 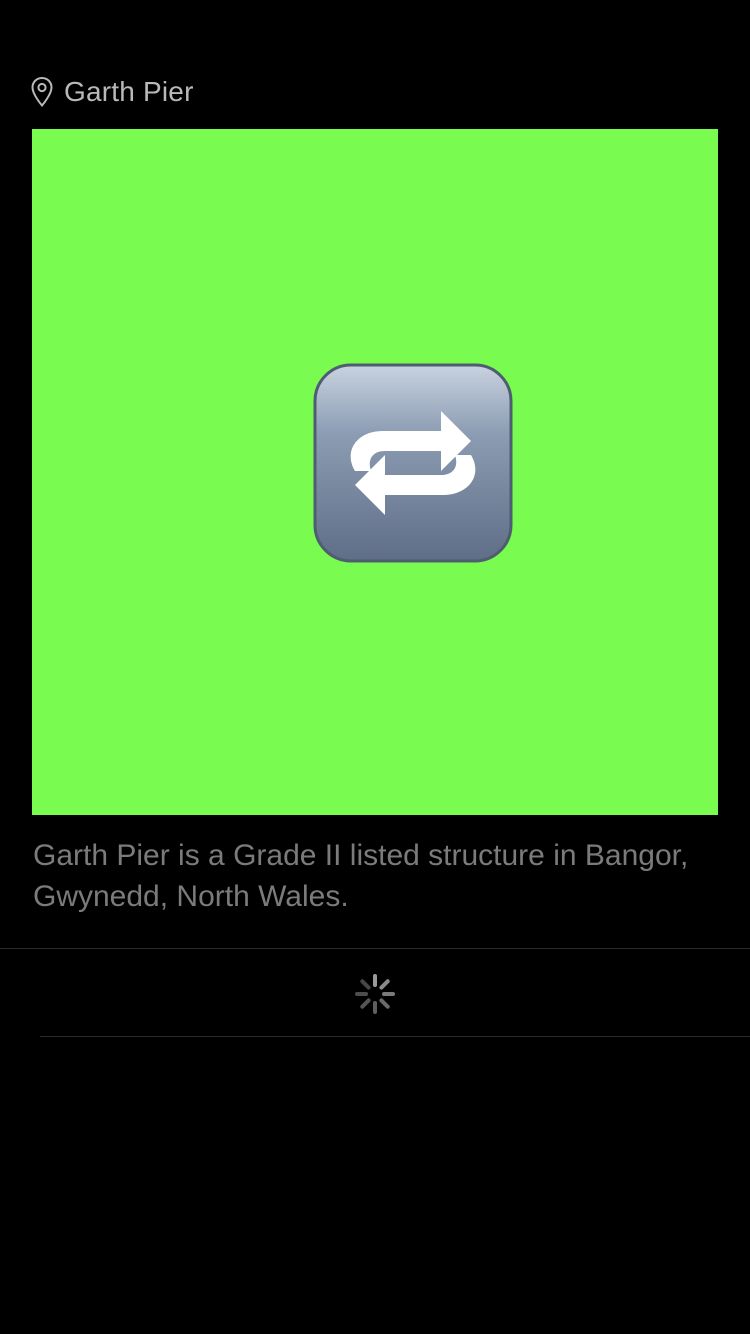 I want to click on activity-spinner-icon, so click(x=375, y=994).